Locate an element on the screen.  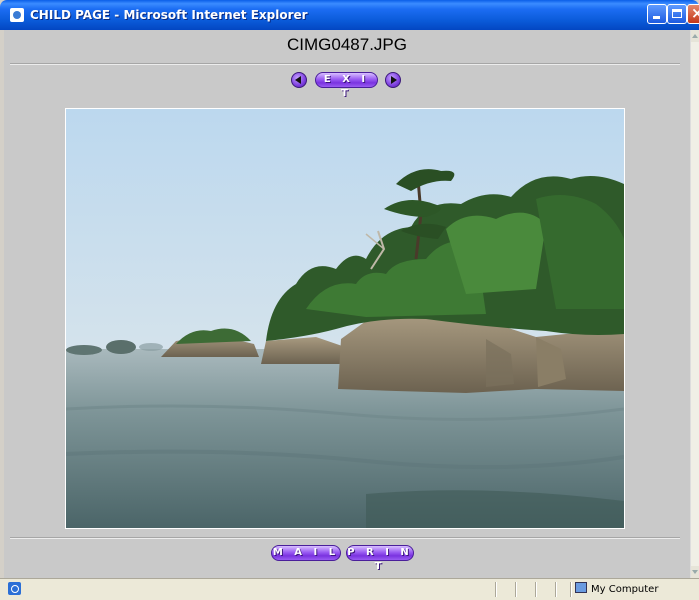
previous-image-button is located at coordinates (299, 80).